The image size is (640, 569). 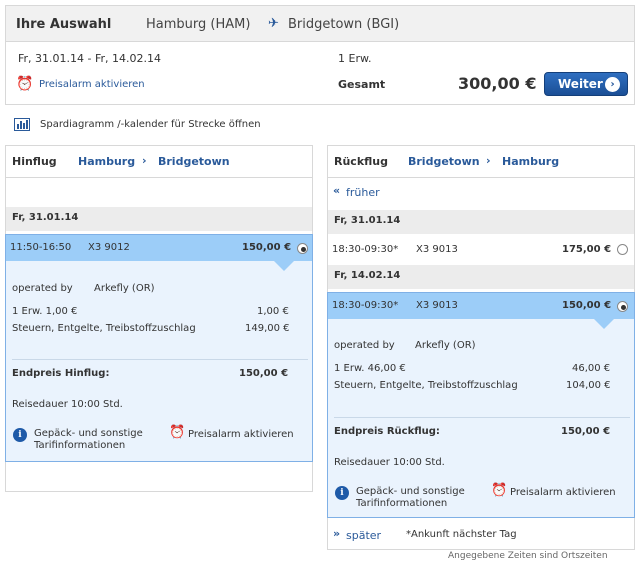 I want to click on flight-time: 11:50-16:50, so click(x=41, y=247).